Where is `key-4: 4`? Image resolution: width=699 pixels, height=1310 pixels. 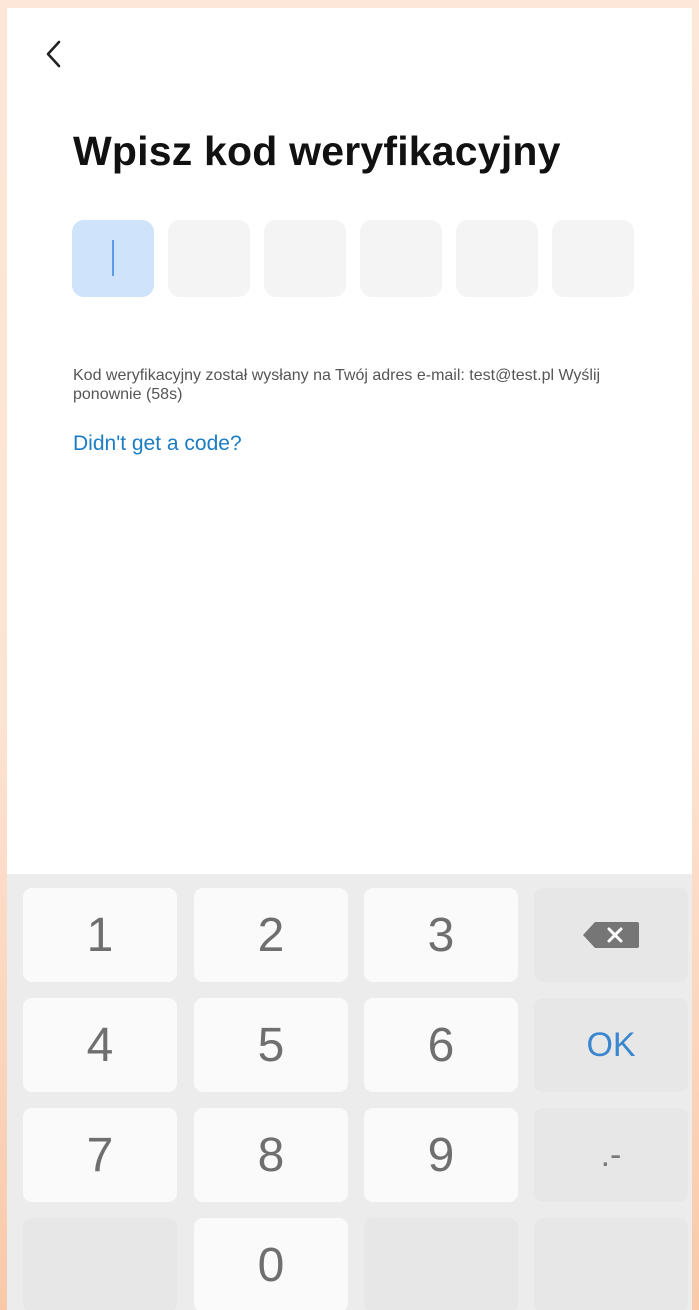
key-4: 4 is located at coordinates (100, 1045).